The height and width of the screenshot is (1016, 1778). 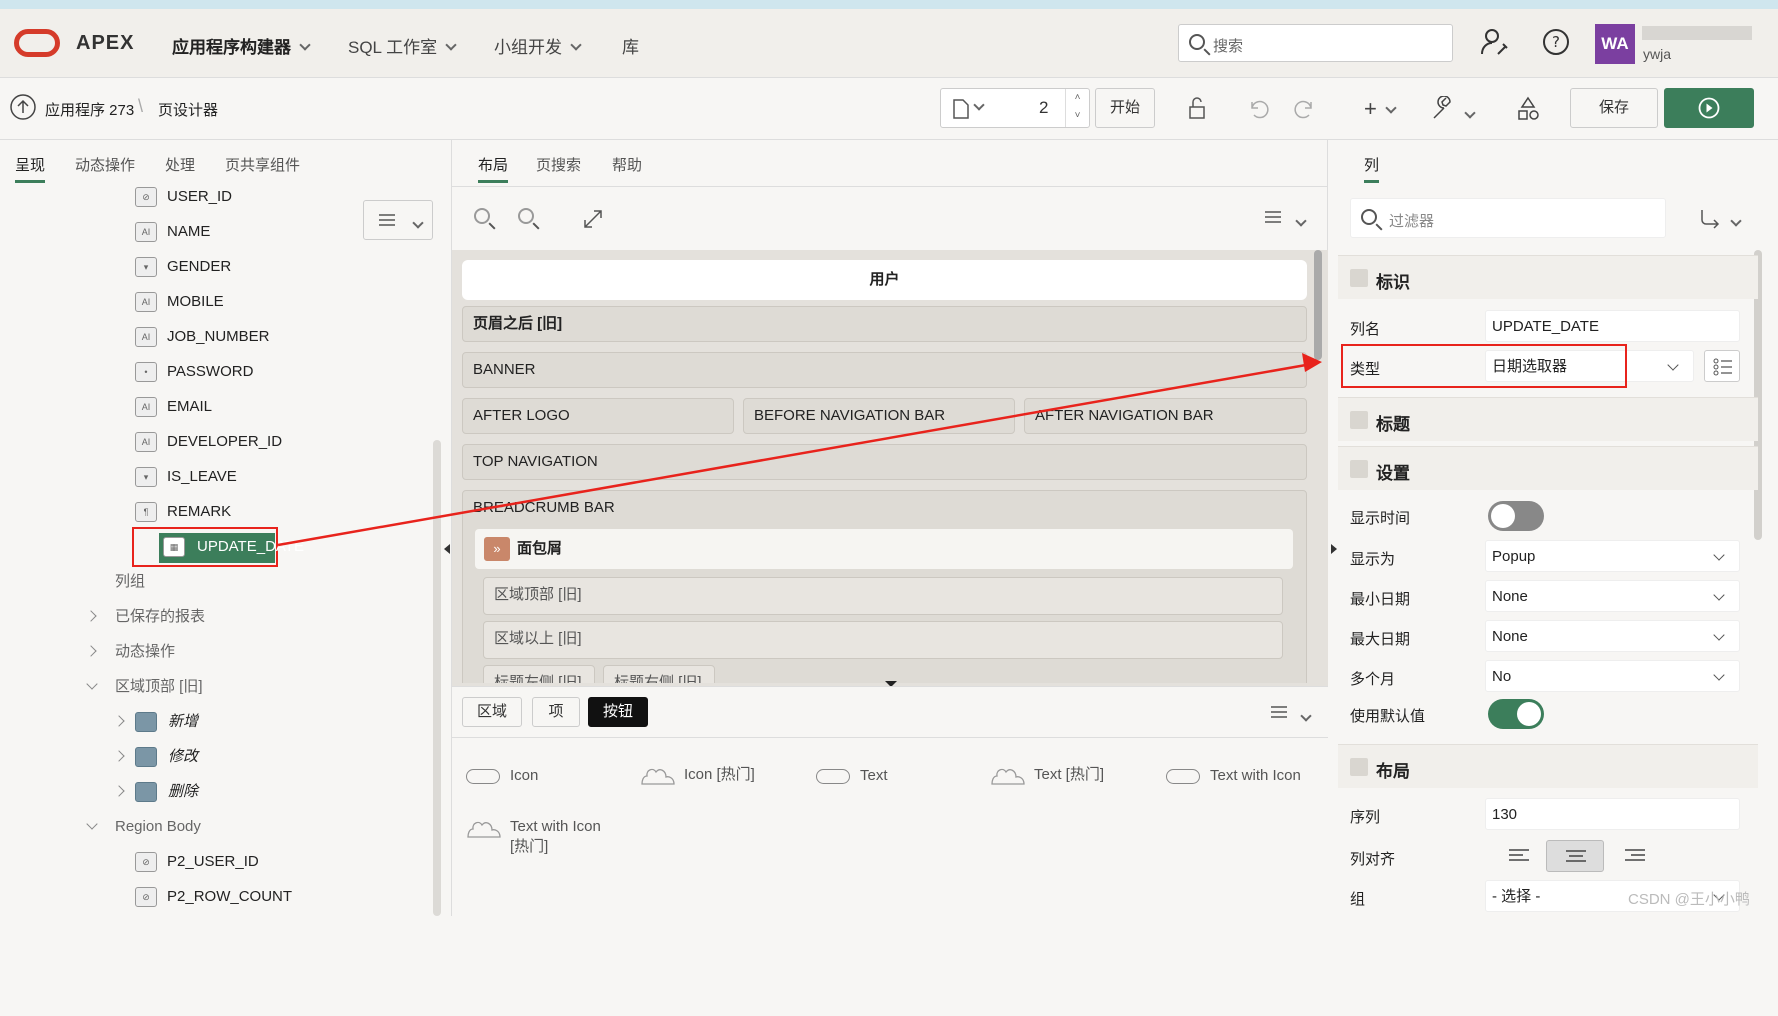 What do you see at coordinates (879, 416) in the screenshot?
I see `region-before-nav: BEFORE NAVIGATION BAR` at bounding box center [879, 416].